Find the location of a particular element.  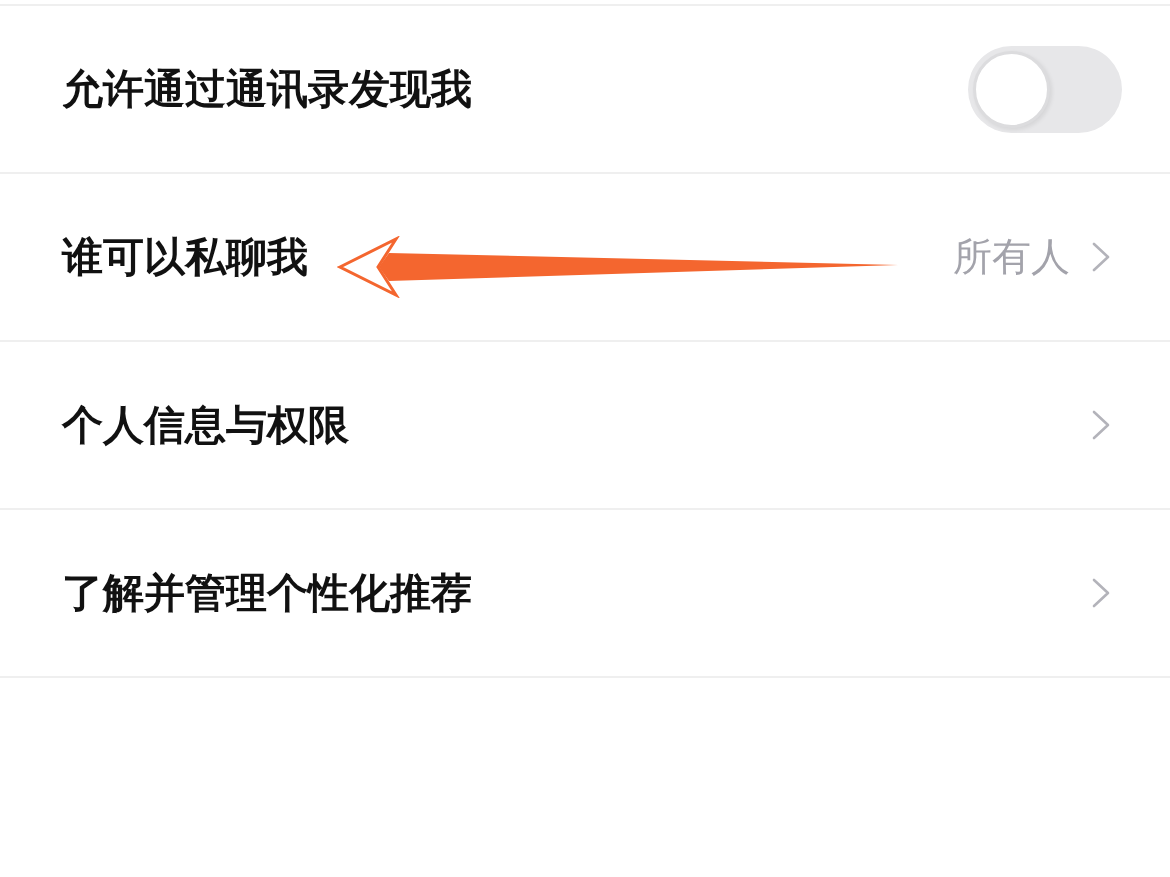

row-label: 个人信息与权限 is located at coordinates (205, 425).